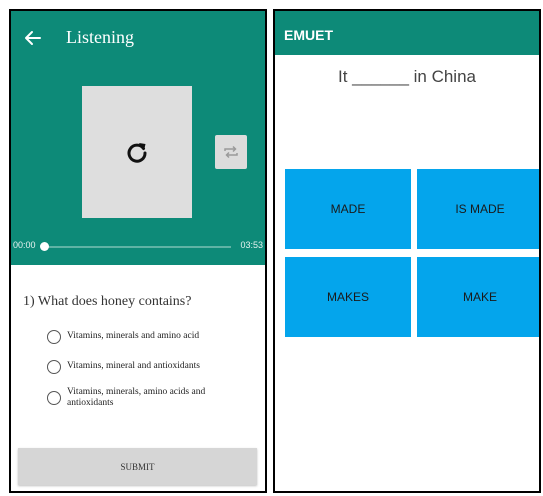 This screenshot has height=496, width=543. What do you see at coordinates (133, 366) in the screenshot?
I see `option-label: Vitamins, mineral and antioxidants` at bounding box center [133, 366].